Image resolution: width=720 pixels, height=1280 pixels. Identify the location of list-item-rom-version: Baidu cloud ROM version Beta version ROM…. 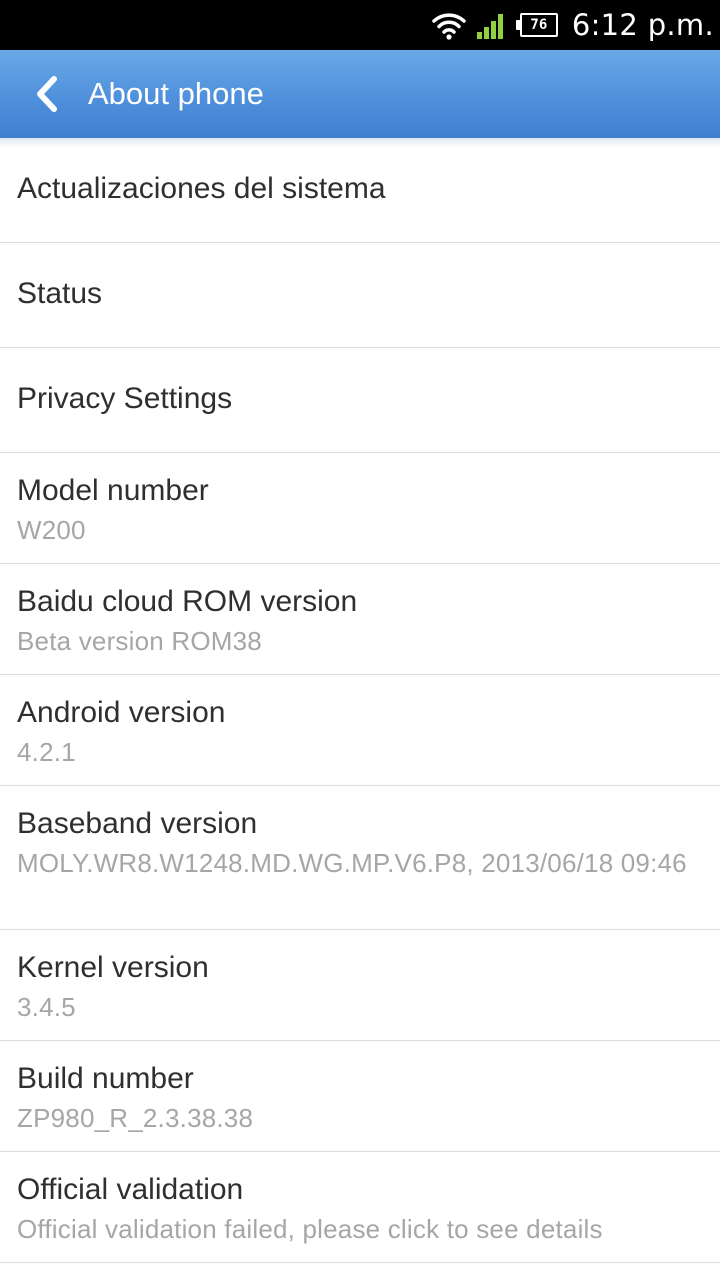
(360, 619).